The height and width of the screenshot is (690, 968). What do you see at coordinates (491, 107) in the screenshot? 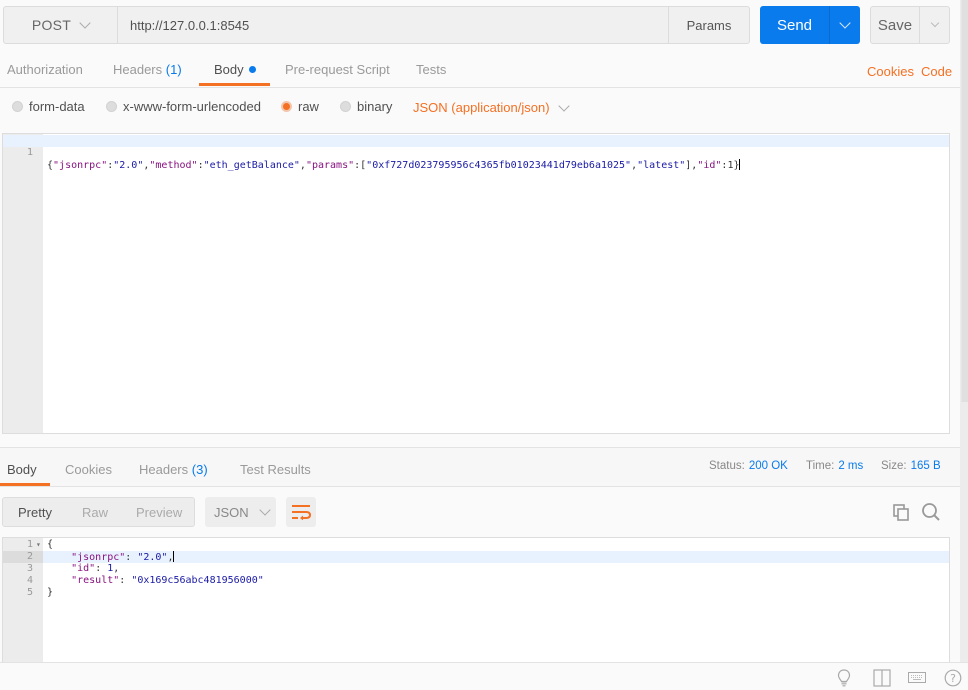
I see `content-type-select: JSON (application/json)` at bounding box center [491, 107].